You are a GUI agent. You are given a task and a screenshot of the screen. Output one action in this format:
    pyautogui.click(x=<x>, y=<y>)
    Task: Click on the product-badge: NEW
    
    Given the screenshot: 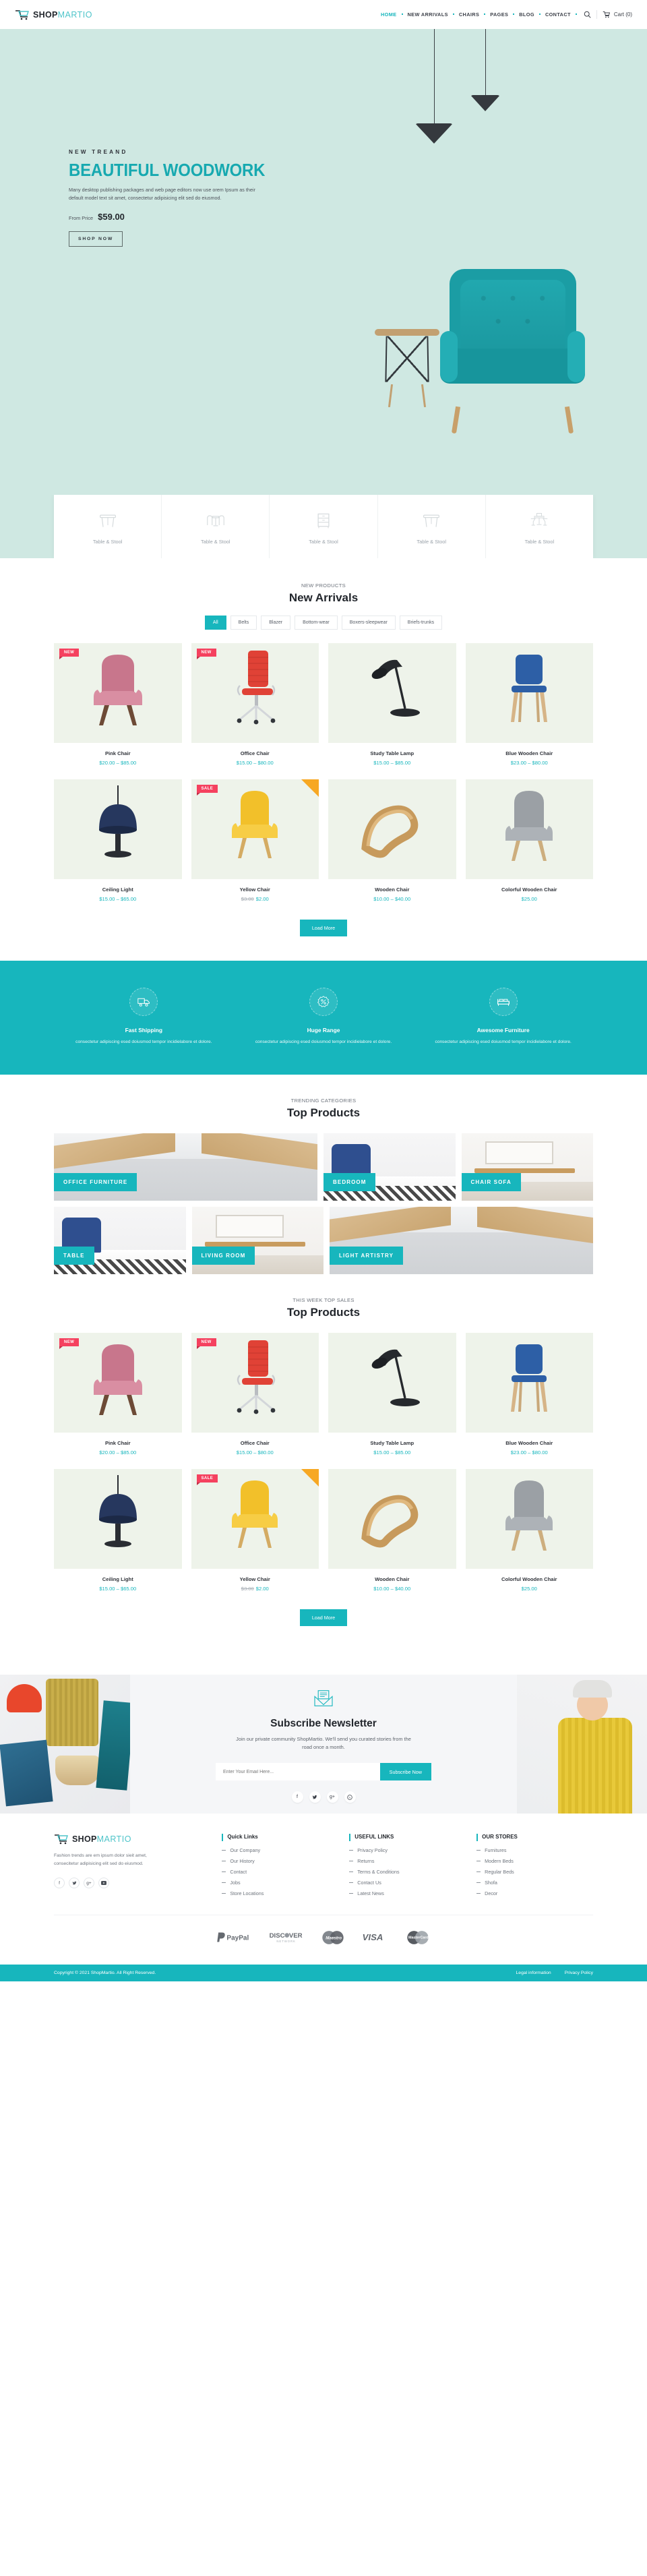 What is the action you would take?
    pyautogui.click(x=206, y=1343)
    